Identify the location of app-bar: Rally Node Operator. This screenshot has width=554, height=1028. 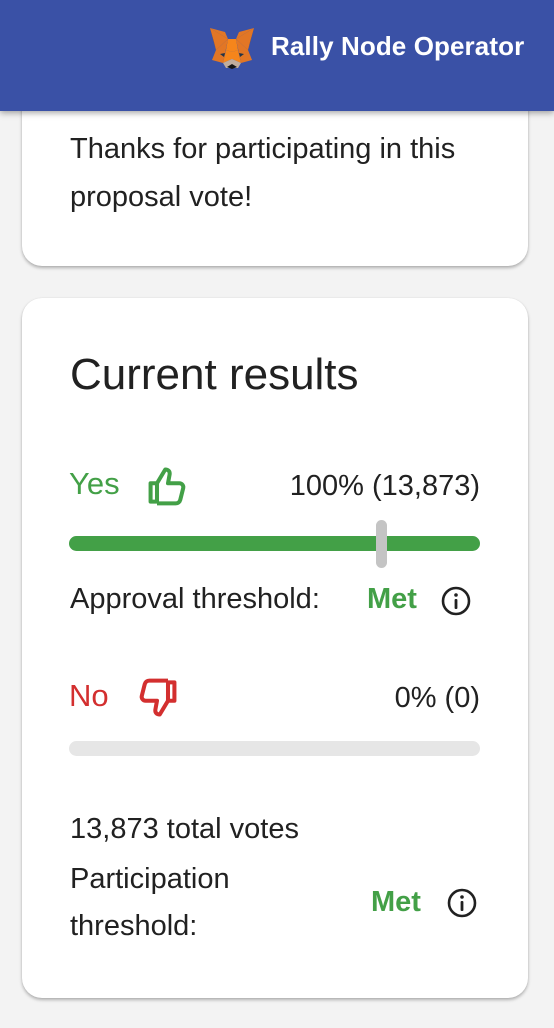
(277, 55).